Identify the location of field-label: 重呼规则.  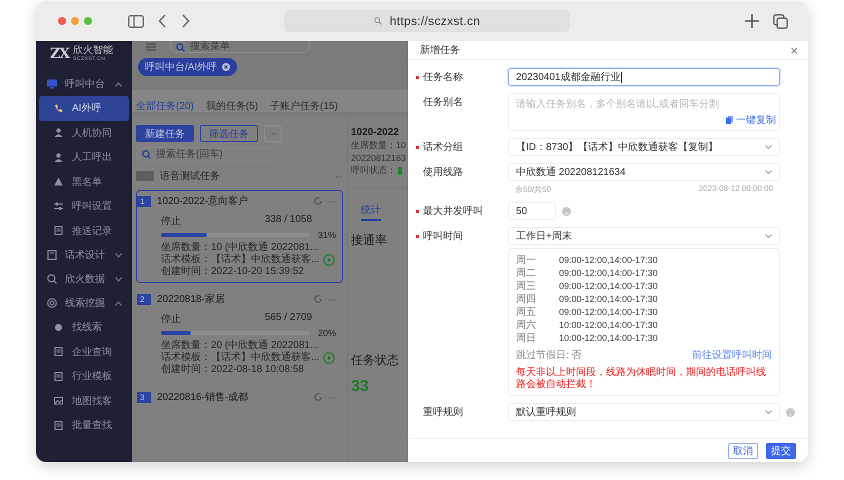
(443, 412).